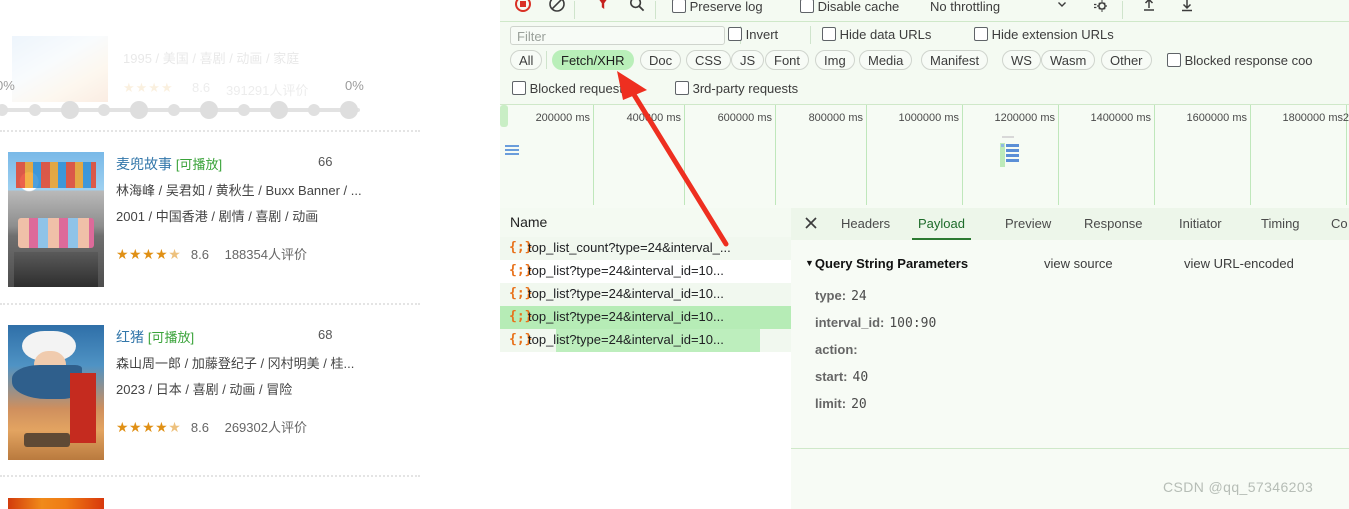 This screenshot has height=509, width=1349. What do you see at coordinates (325, 334) in the screenshot?
I see `movie-rank: 68` at bounding box center [325, 334].